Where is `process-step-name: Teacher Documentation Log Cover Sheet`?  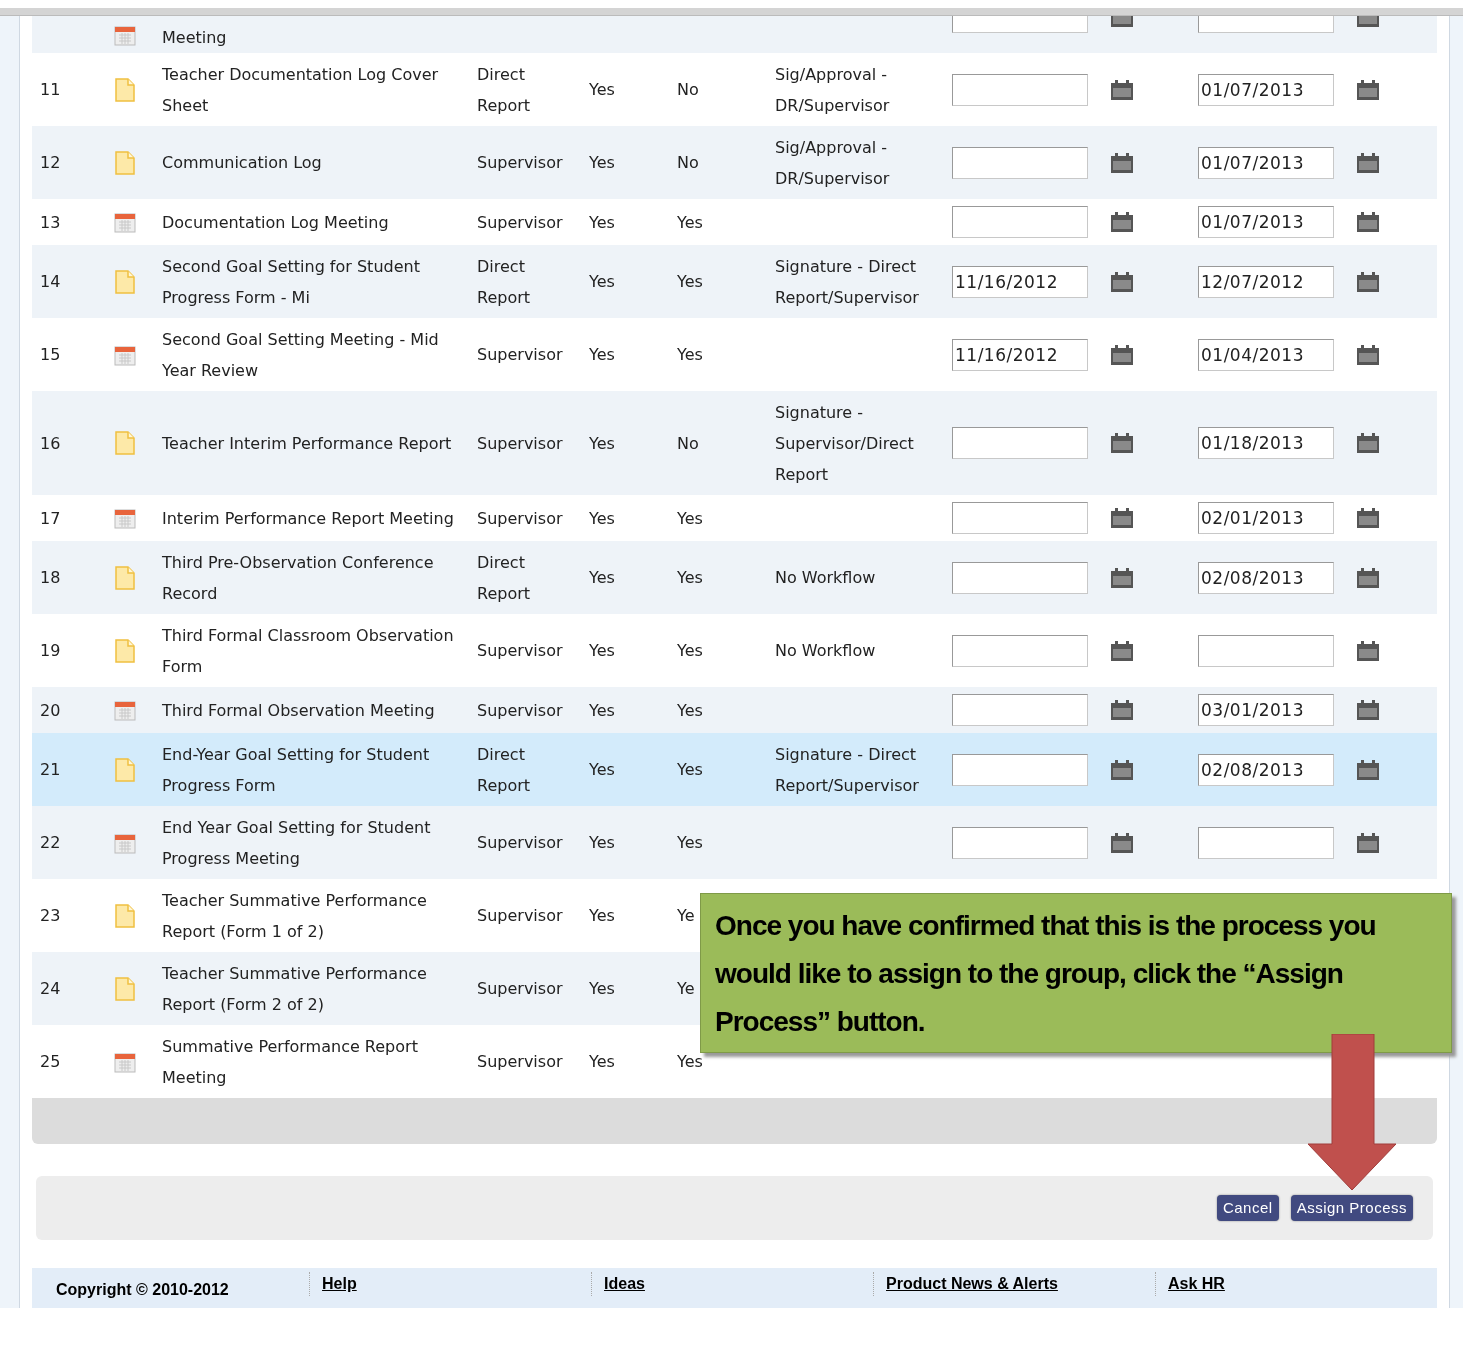 process-step-name: Teacher Documentation Log Cover Sheet is located at coordinates (300, 89).